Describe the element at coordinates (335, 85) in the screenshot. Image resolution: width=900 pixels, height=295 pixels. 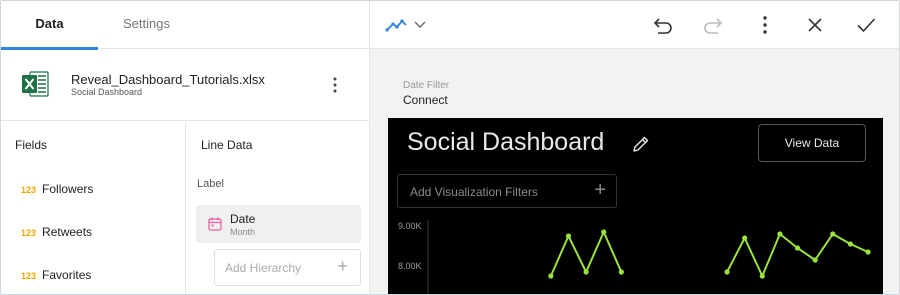
I see `more-options-icon` at that location.